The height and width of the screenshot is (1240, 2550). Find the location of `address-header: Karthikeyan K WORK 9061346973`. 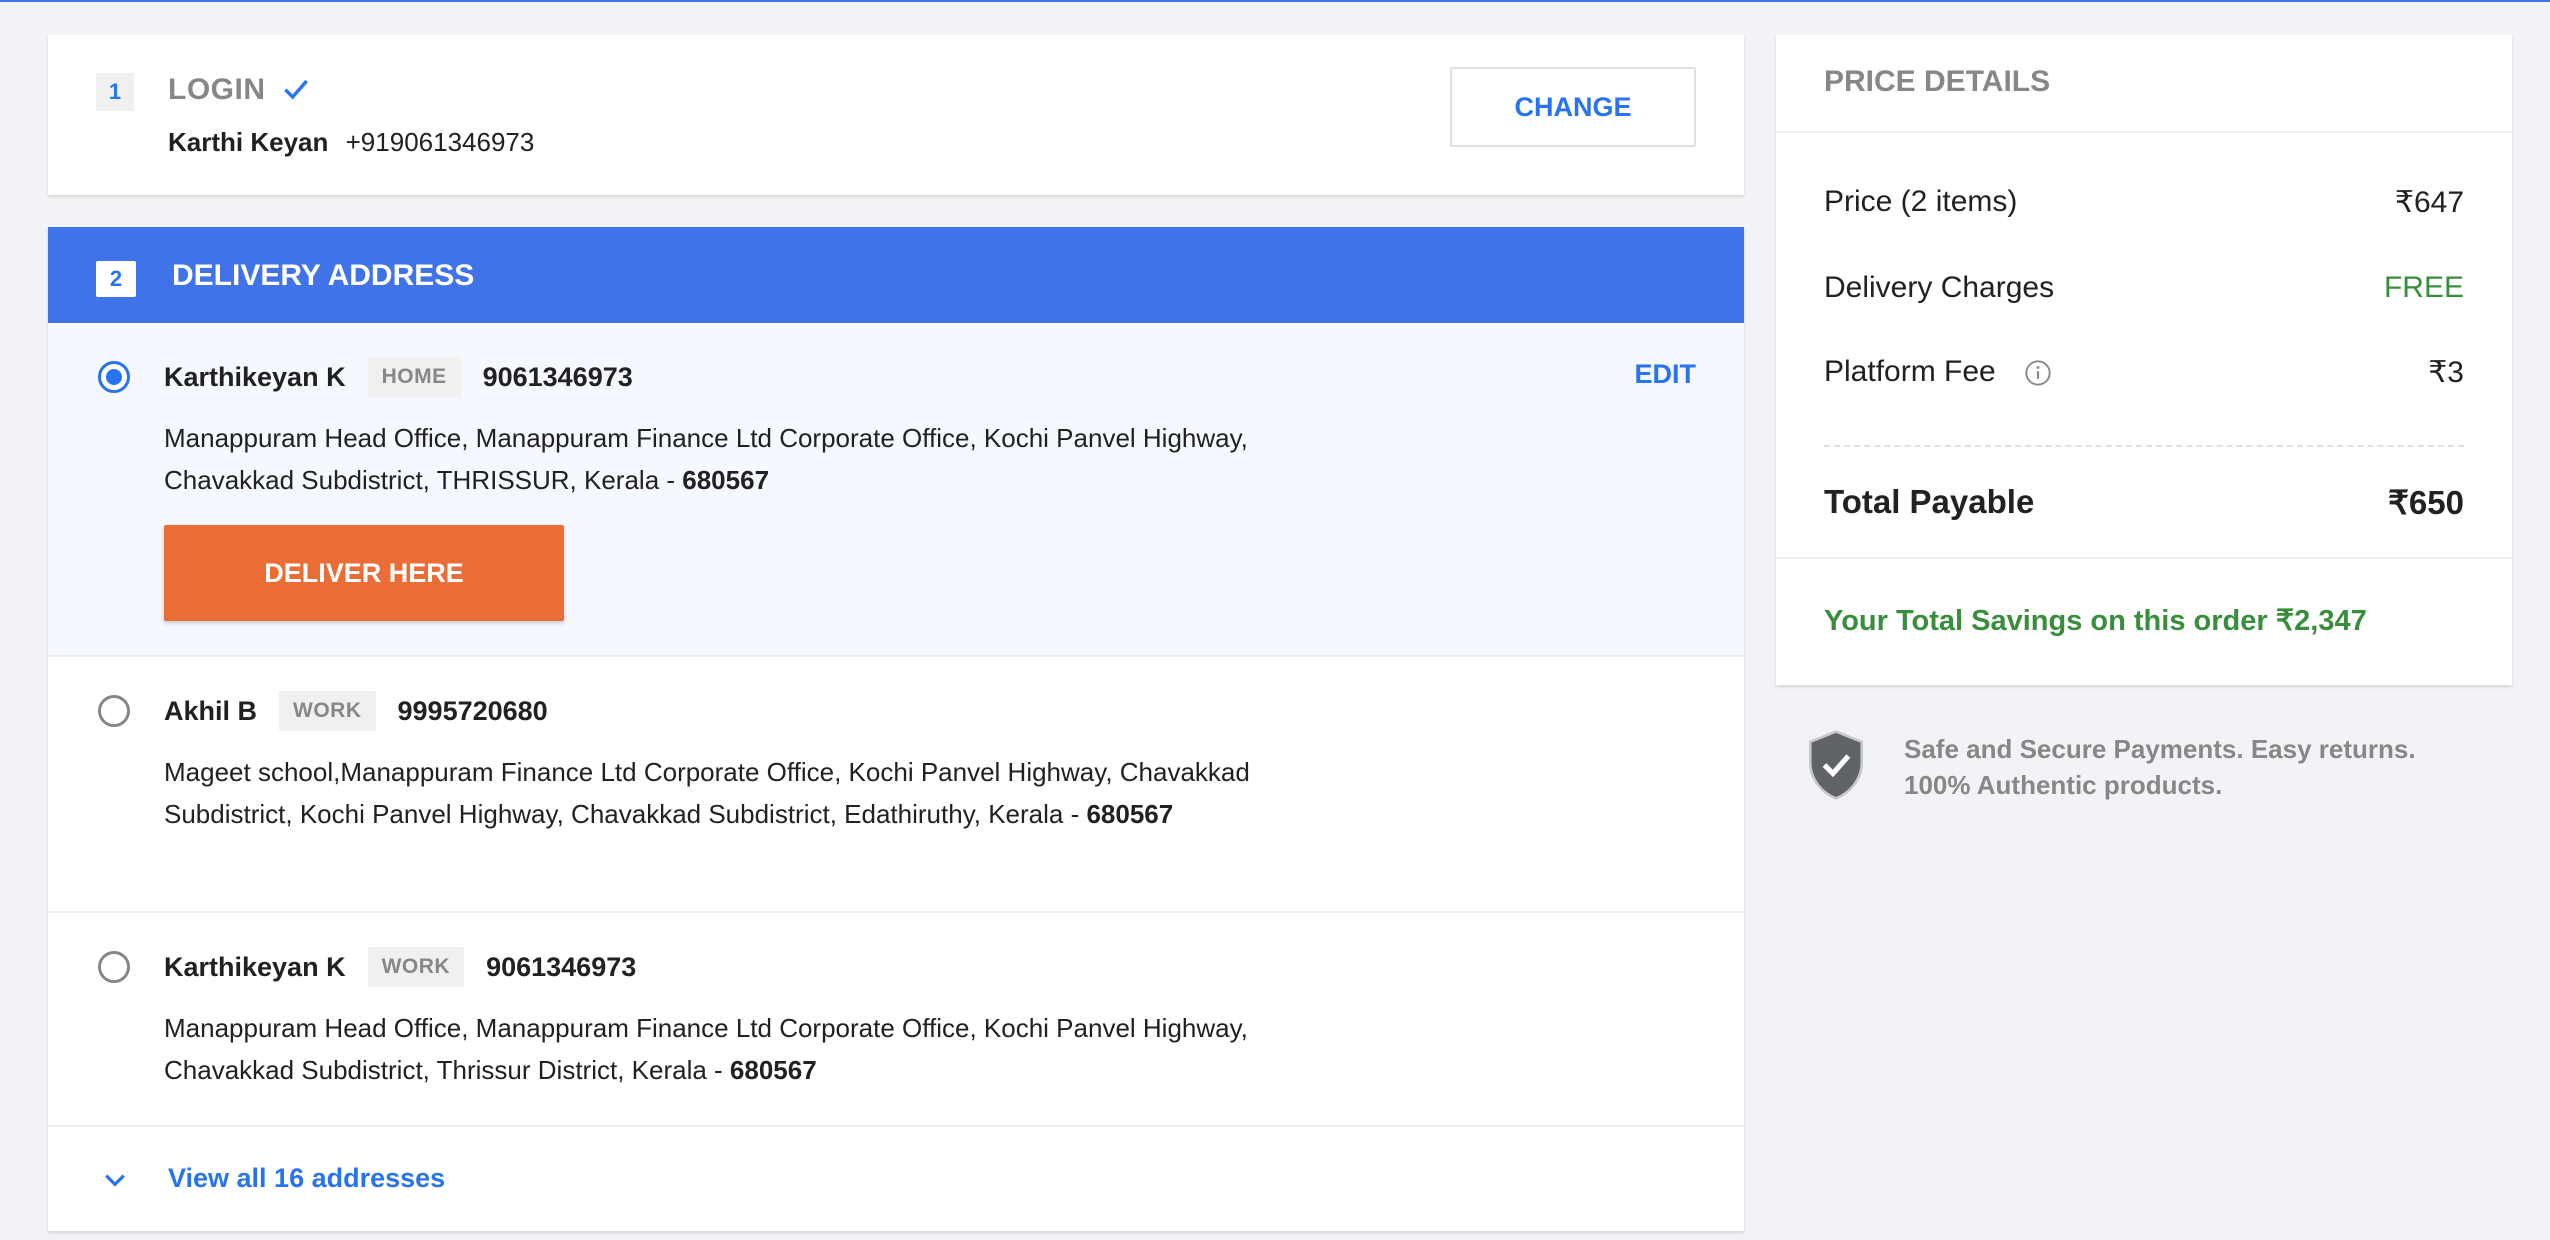

address-header: Karthikeyan K WORK 9061346973 is located at coordinates (400, 967).